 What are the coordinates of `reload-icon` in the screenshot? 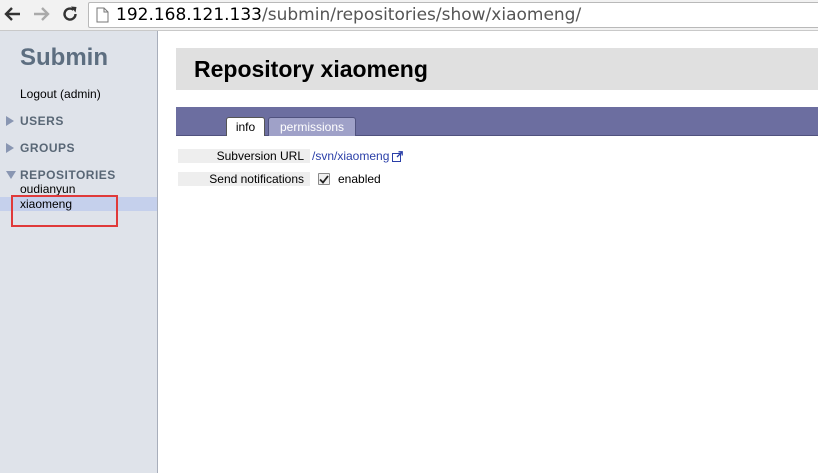 It's located at (70, 13).